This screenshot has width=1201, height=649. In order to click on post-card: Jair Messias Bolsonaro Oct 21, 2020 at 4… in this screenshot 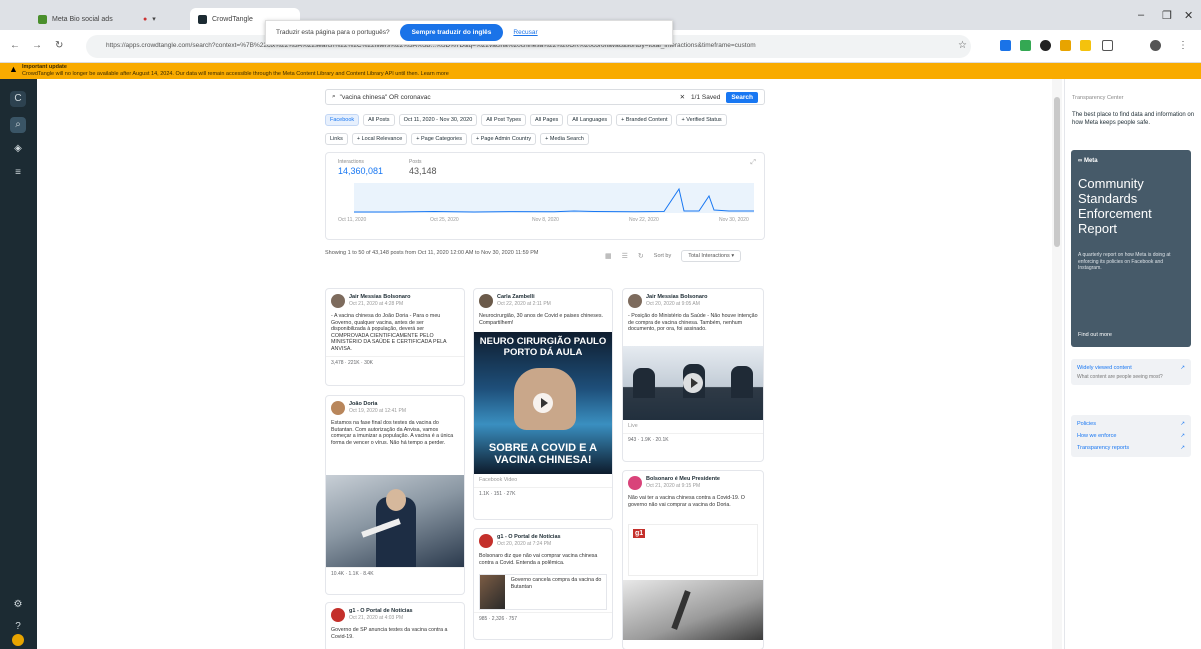, I will do `click(395, 337)`.